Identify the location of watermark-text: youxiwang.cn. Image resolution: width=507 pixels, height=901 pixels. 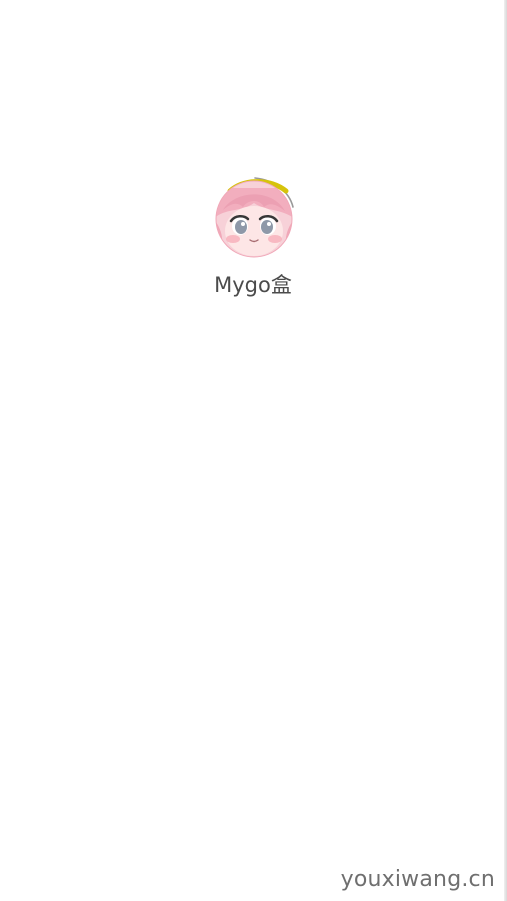
(417, 879).